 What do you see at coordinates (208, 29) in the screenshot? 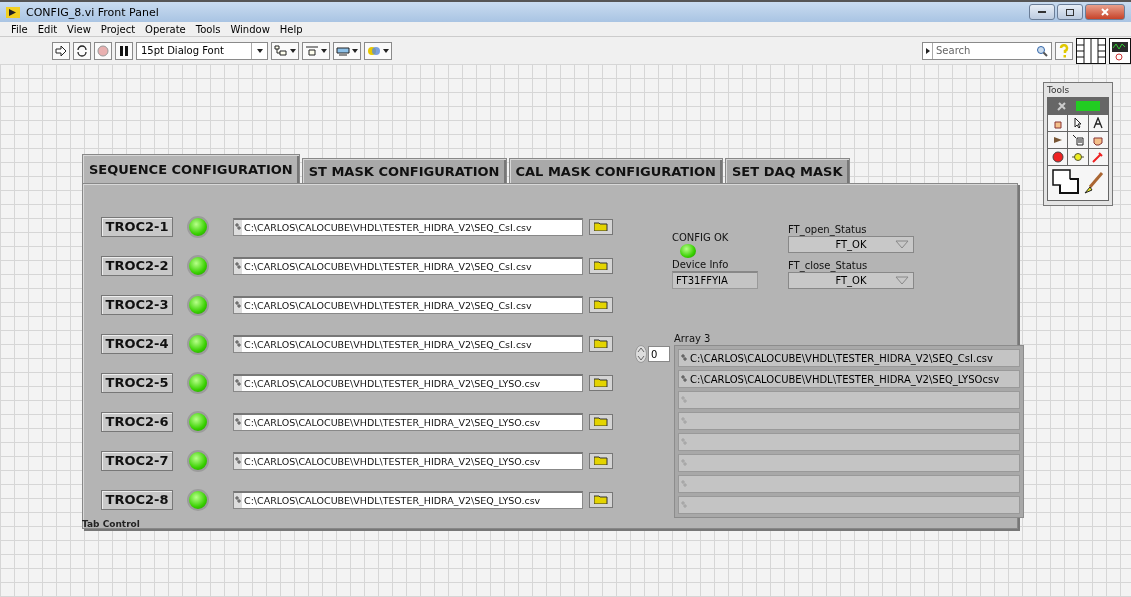
I see `menu-item: Tools` at bounding box center [208, 29].